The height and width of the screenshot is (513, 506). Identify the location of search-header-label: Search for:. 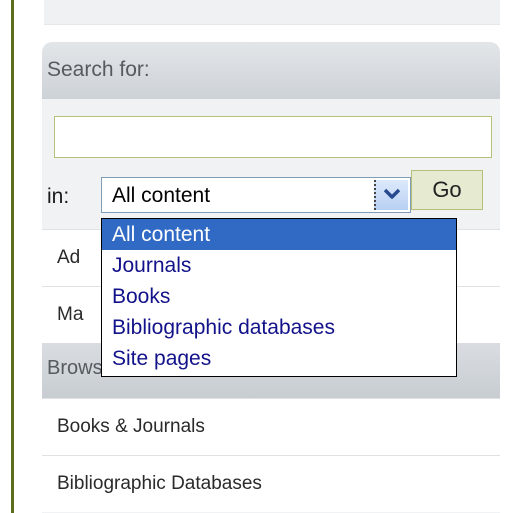
(98, 69).